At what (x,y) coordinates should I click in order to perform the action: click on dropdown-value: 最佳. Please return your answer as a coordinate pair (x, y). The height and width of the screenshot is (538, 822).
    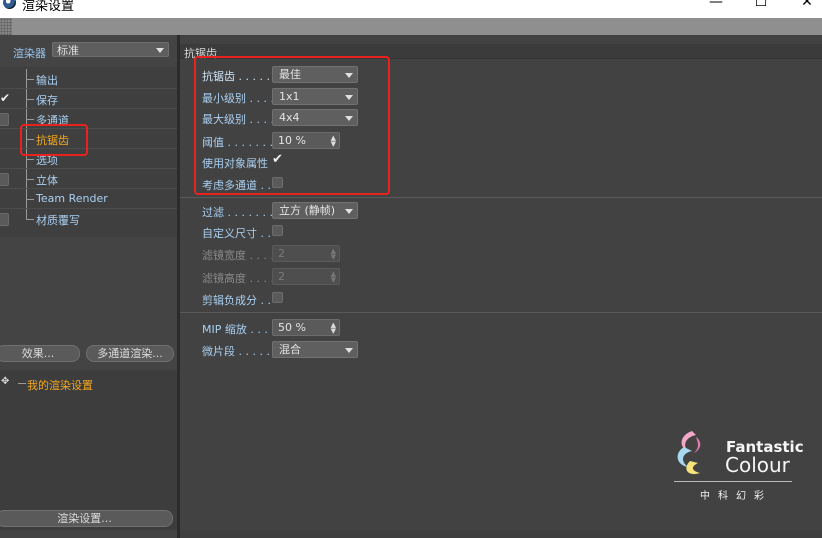
    Looking at the image, I should click on (290, 74).